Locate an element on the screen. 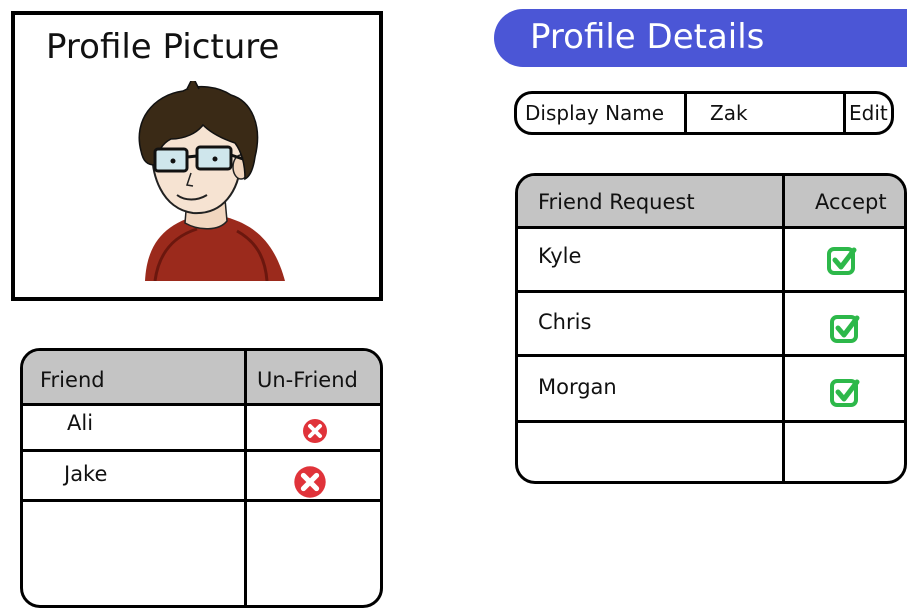  friend-column-header: Friend is located at coordinates (72, 380).